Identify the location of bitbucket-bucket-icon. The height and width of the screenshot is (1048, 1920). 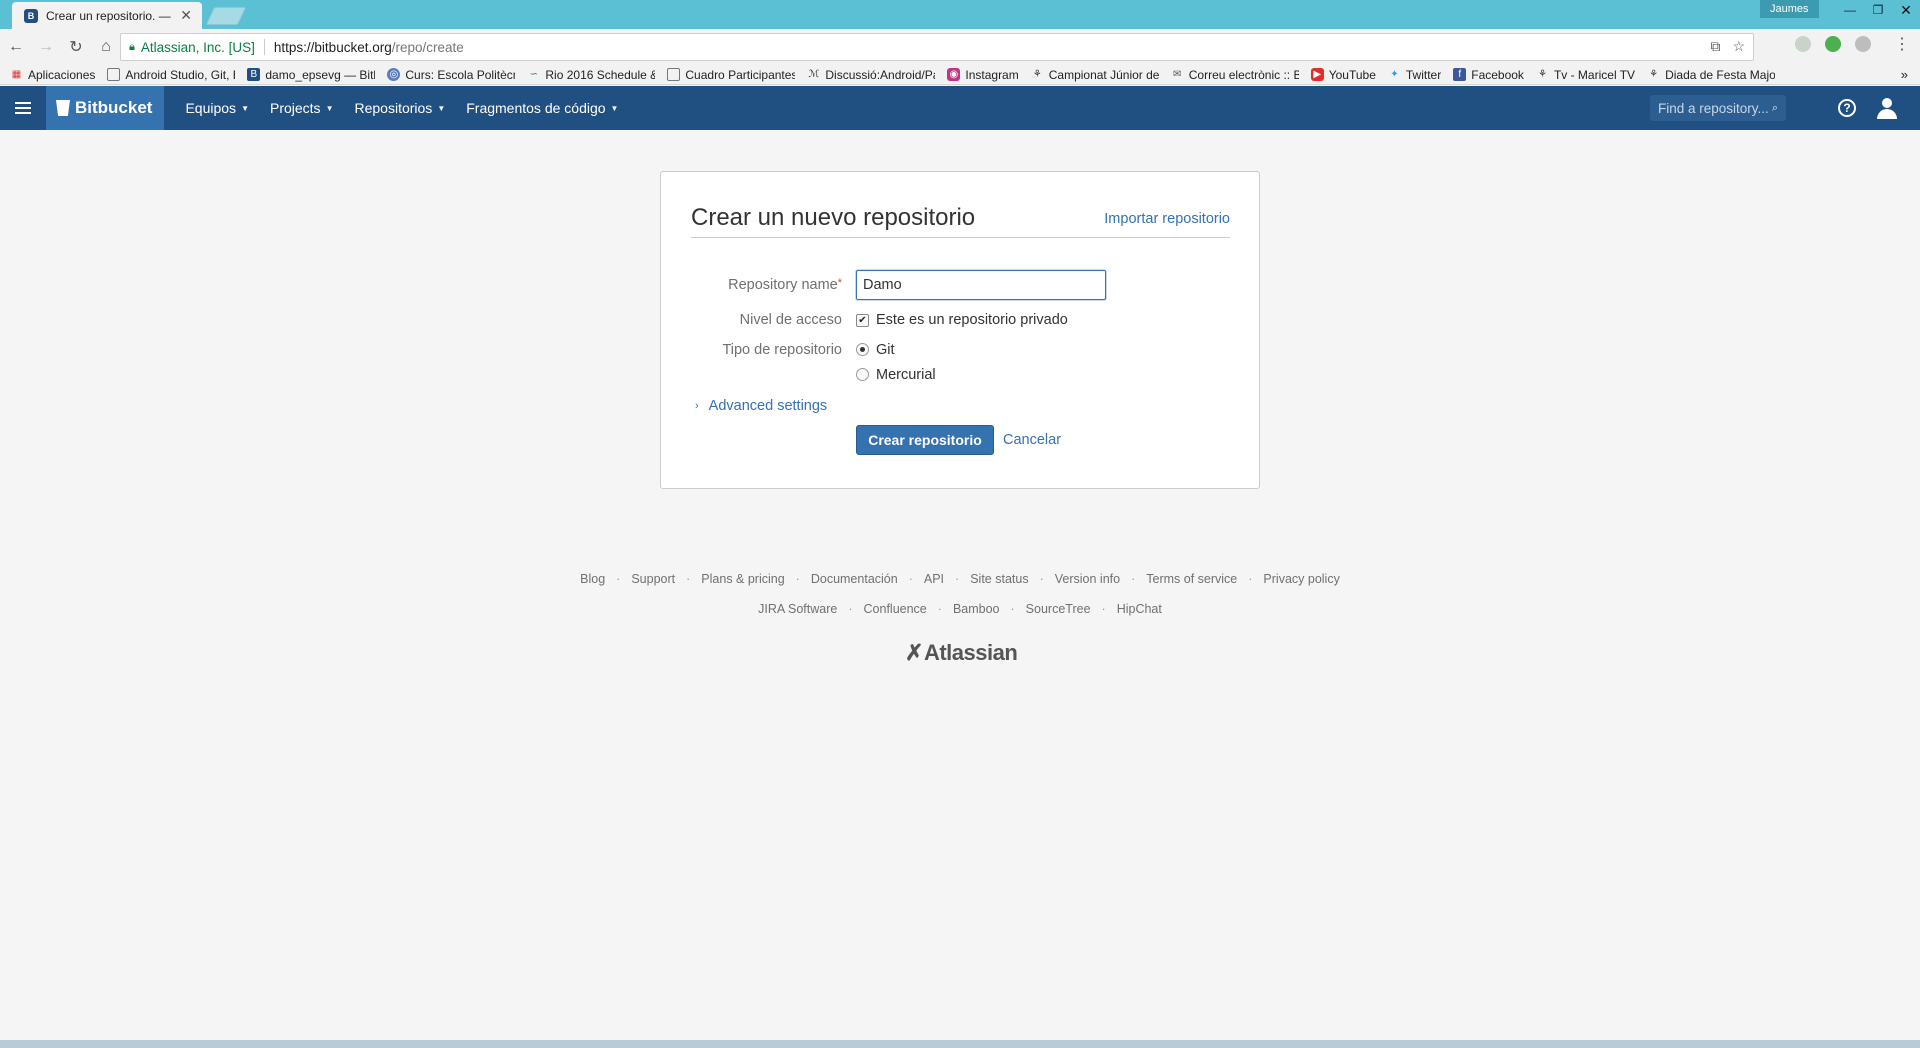
(63, 108).